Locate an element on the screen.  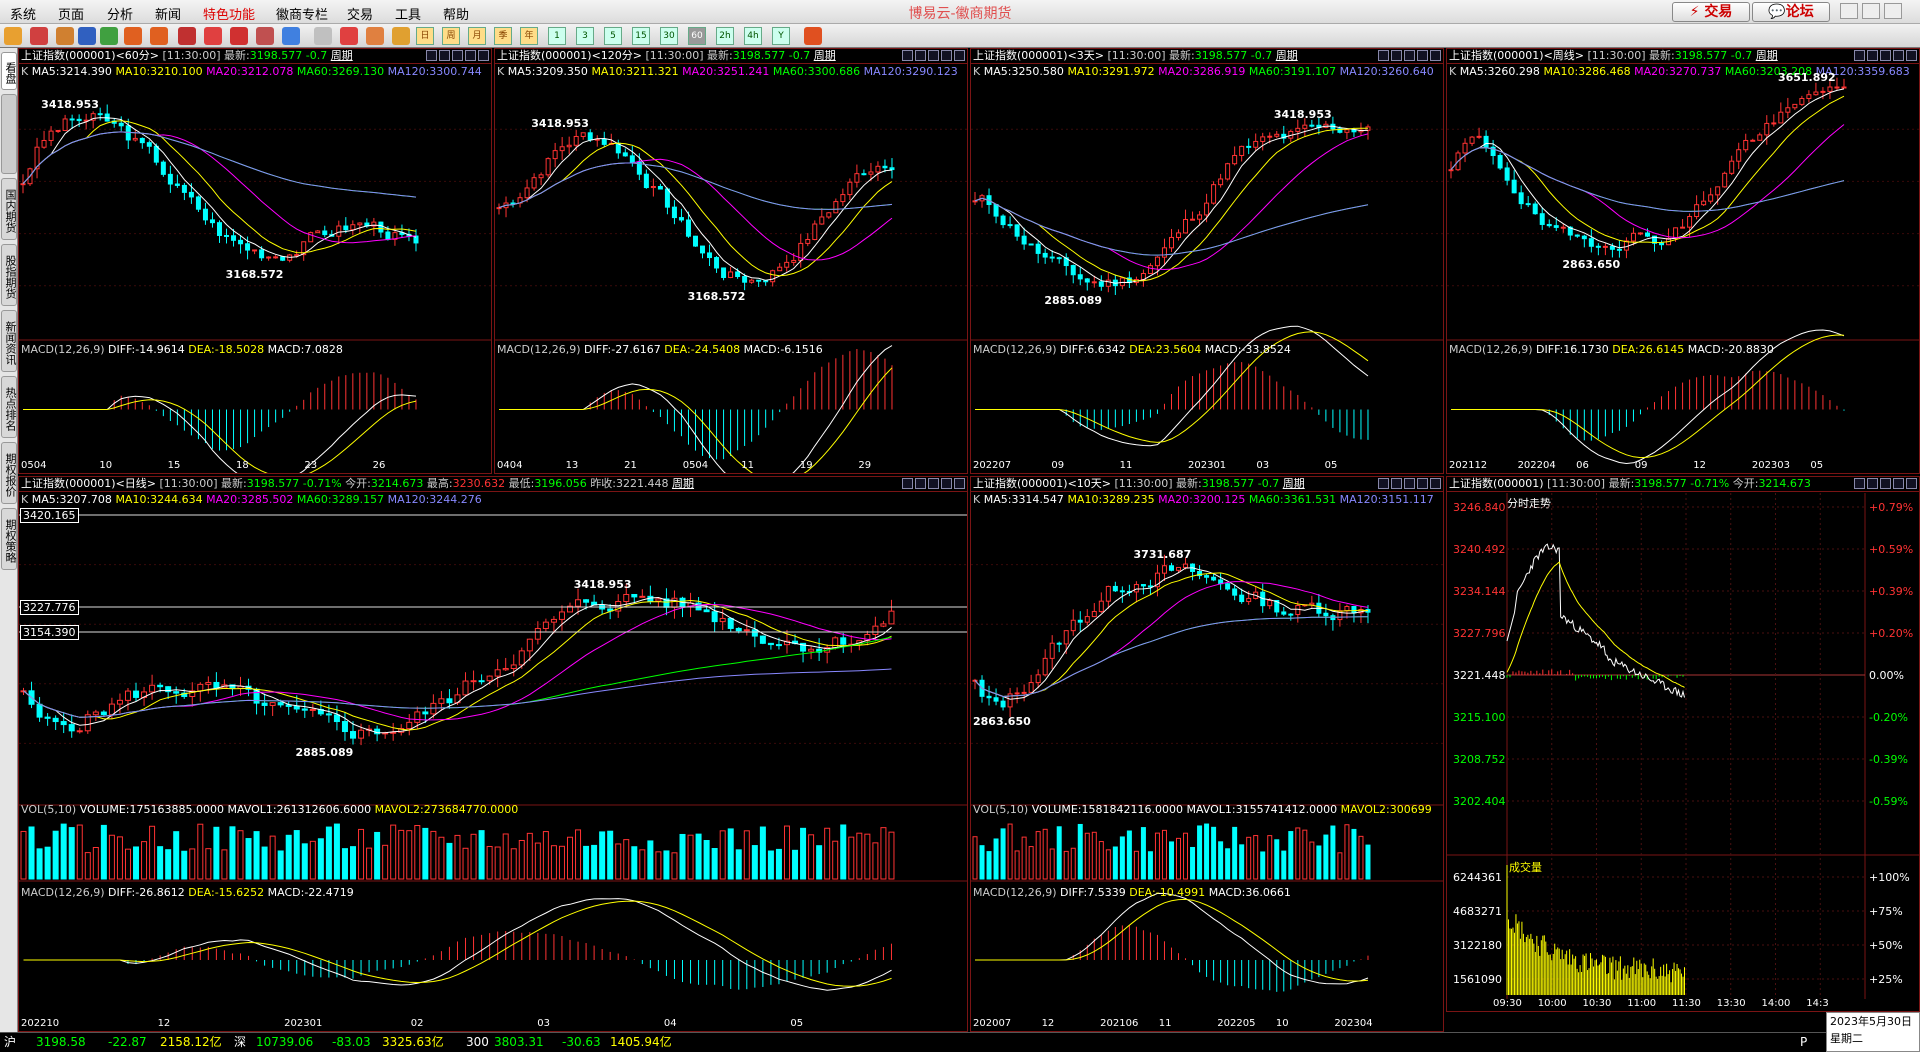
sidebar-tab-option-strategy: 期权策略 is located at coordinates (9, 539).